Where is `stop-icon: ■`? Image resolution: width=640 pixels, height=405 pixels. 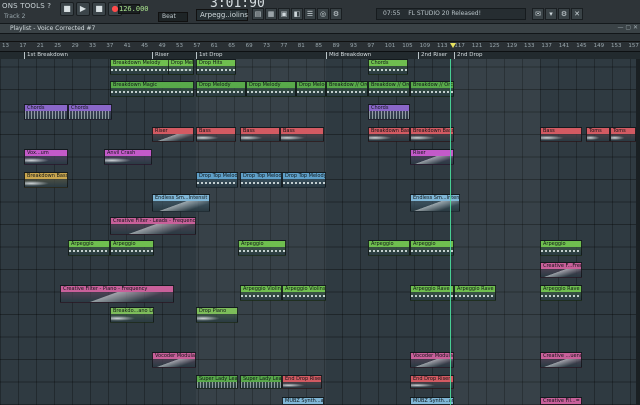 stop-icon: ■ is located at coordinates (99, 9).